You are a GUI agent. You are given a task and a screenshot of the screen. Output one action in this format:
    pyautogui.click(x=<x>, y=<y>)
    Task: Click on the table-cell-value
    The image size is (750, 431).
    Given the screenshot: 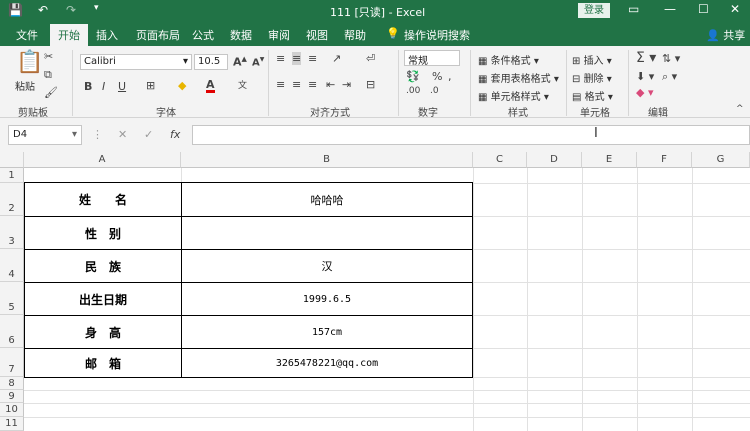 What is the action you would take?
    pyautogui.click(x=327, y=233)
    